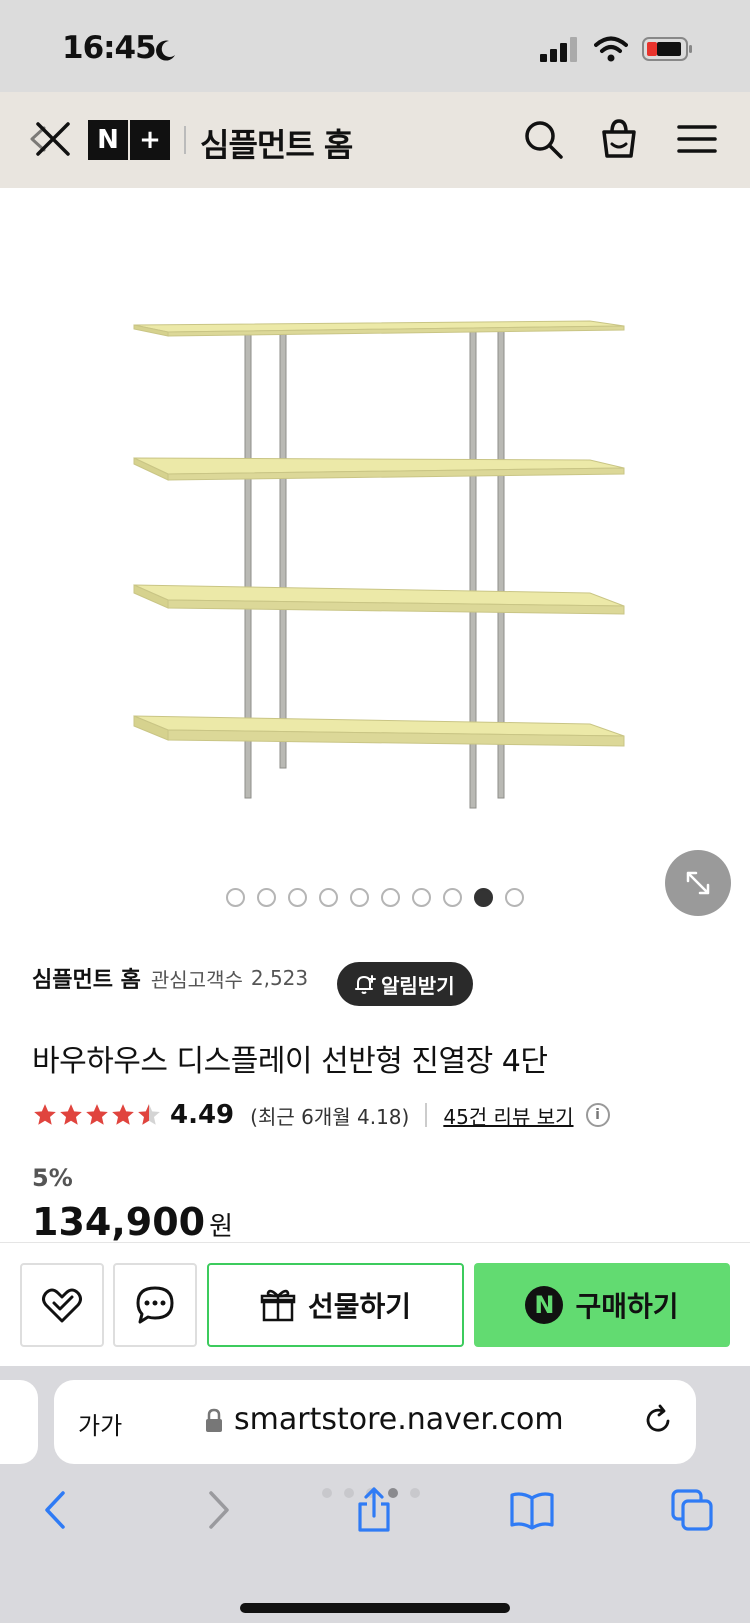  Describe the element at coordinates (399, 1419) in the screenshot. I see `url-text: smartstore.naver.com` at that location.